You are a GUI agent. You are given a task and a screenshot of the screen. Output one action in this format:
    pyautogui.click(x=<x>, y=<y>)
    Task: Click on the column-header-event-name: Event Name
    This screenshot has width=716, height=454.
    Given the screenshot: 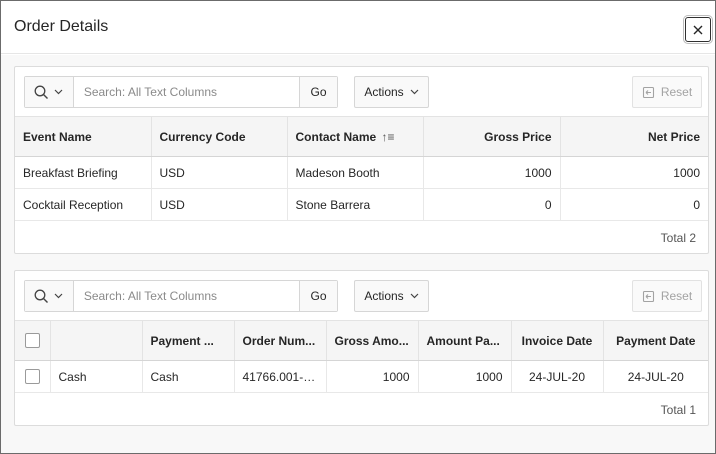 What is the action you would take?
    pyautogui.click(x=83, y=136)
    